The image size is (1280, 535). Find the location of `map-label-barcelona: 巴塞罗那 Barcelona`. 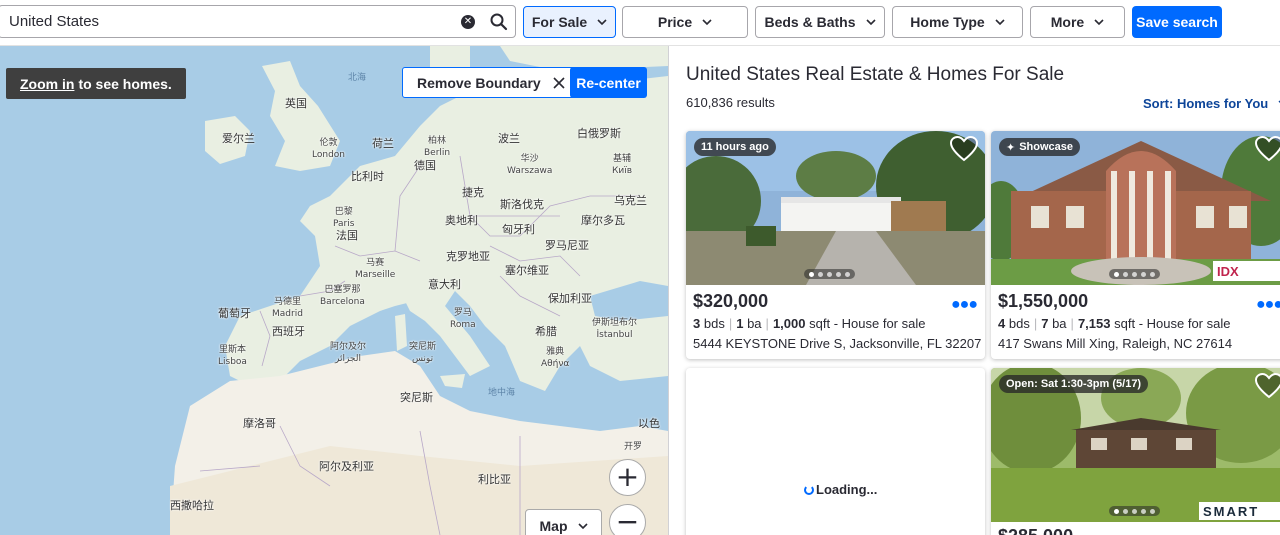

map-label-barcelona: 巴塞罗那 Barcelona is located at coordinates (342, 296).